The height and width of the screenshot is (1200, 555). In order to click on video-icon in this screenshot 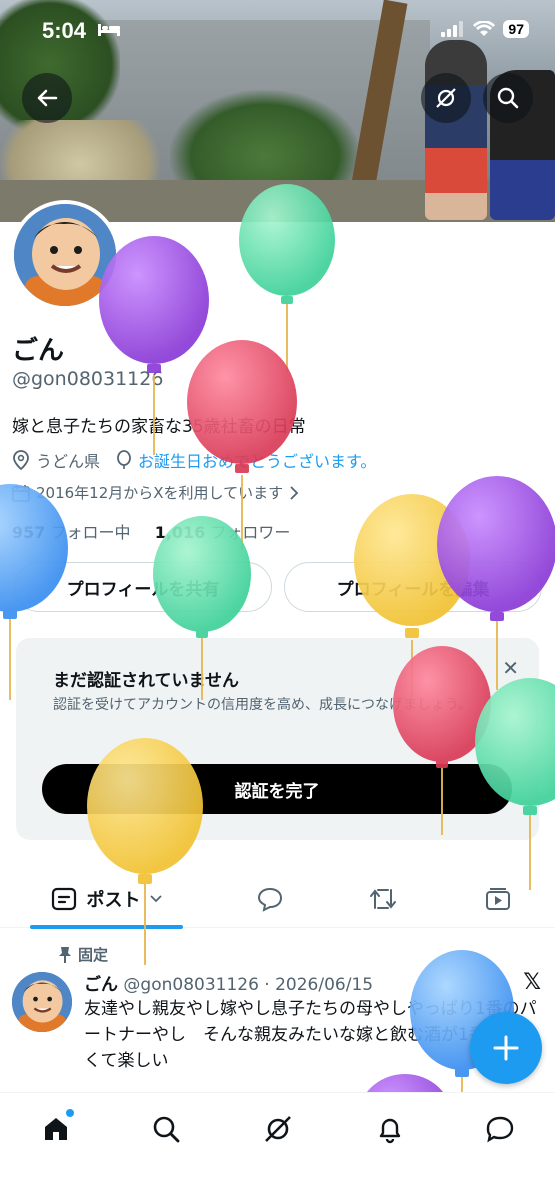, I will do `click(498, 899)`.